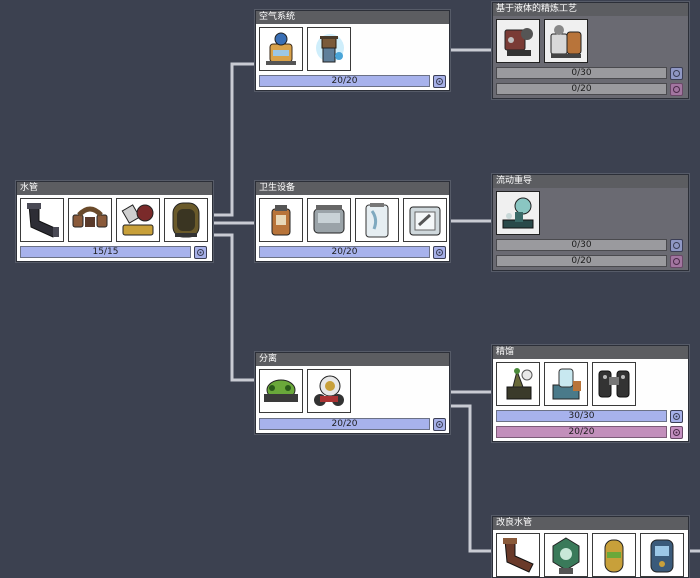 The width and height of the screenshot is (700, 578). What do you see at coordinates (281, 391) in the screenshot?
I see `water-sieve-icon` at bounding box center [281, 391].